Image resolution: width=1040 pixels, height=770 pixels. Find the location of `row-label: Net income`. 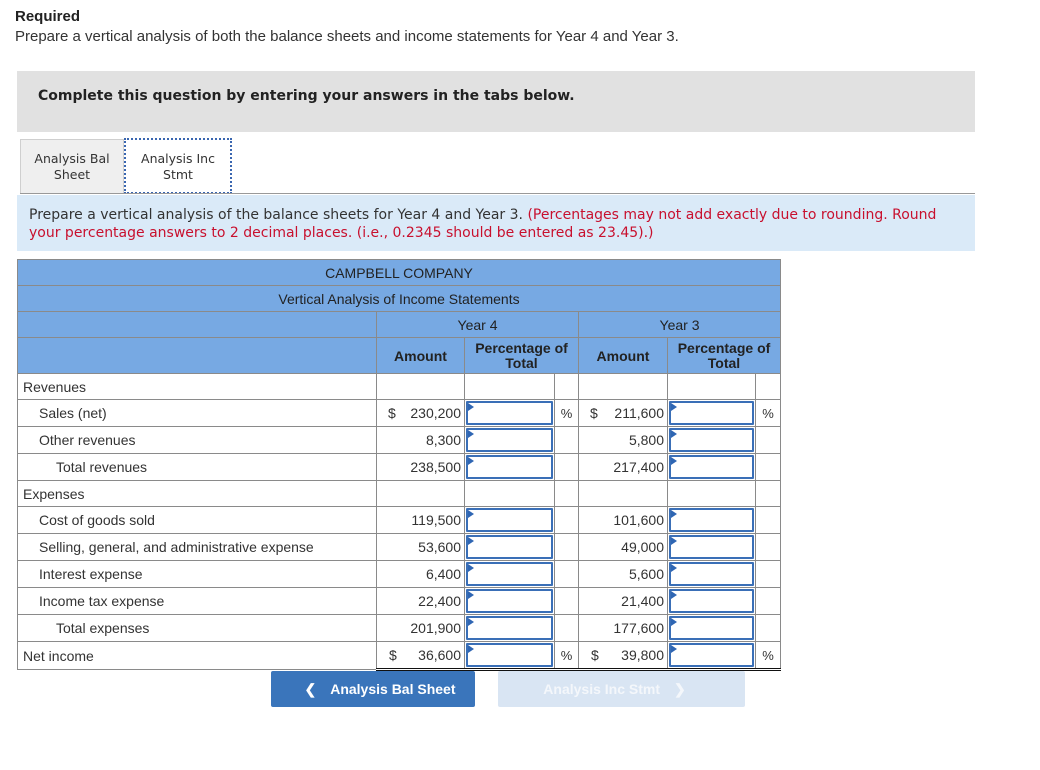

row-label: Net income is located at coordinates (197, 655).